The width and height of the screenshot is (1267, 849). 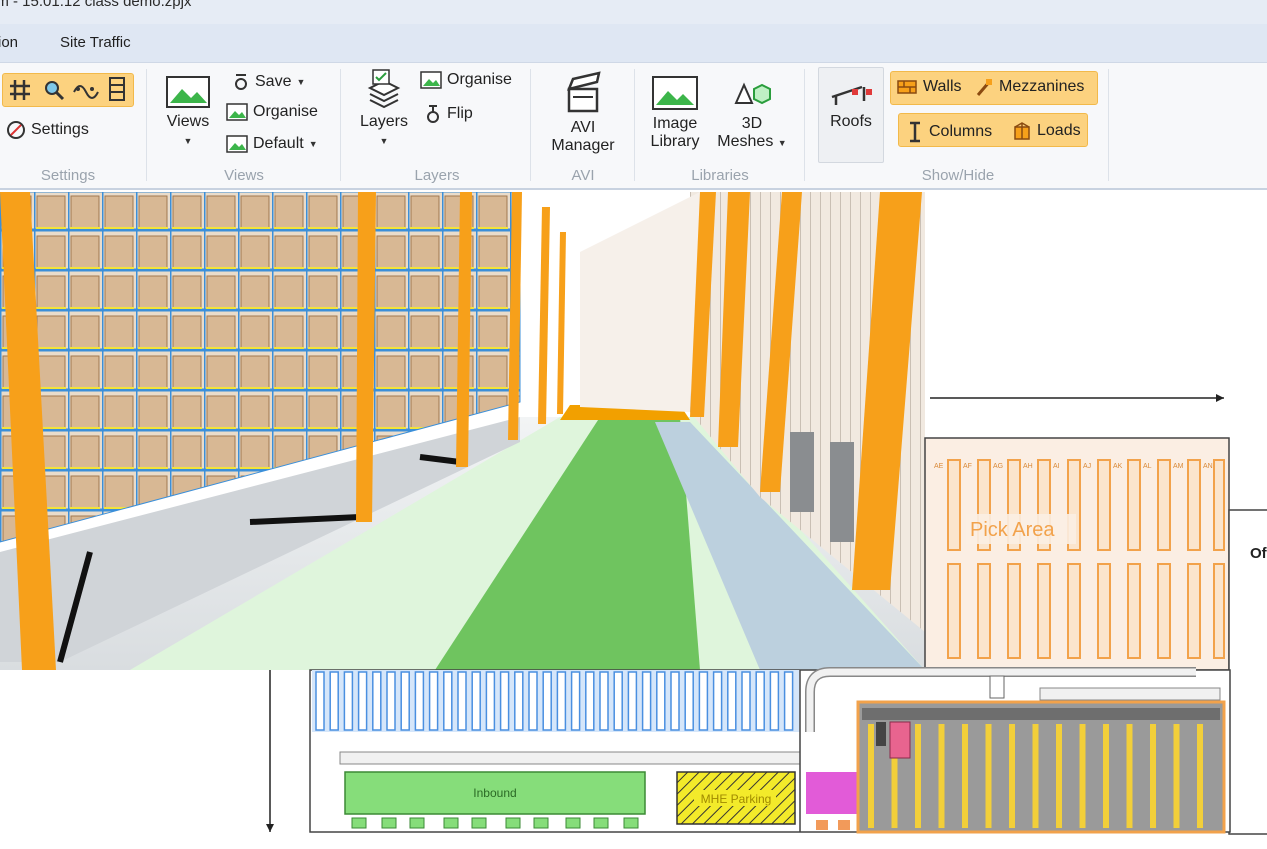 What do you see at coordinates (752, 123) in the screenshot?
I see `3d-meshes-line1: 3D` at bounding box center [752, 123].